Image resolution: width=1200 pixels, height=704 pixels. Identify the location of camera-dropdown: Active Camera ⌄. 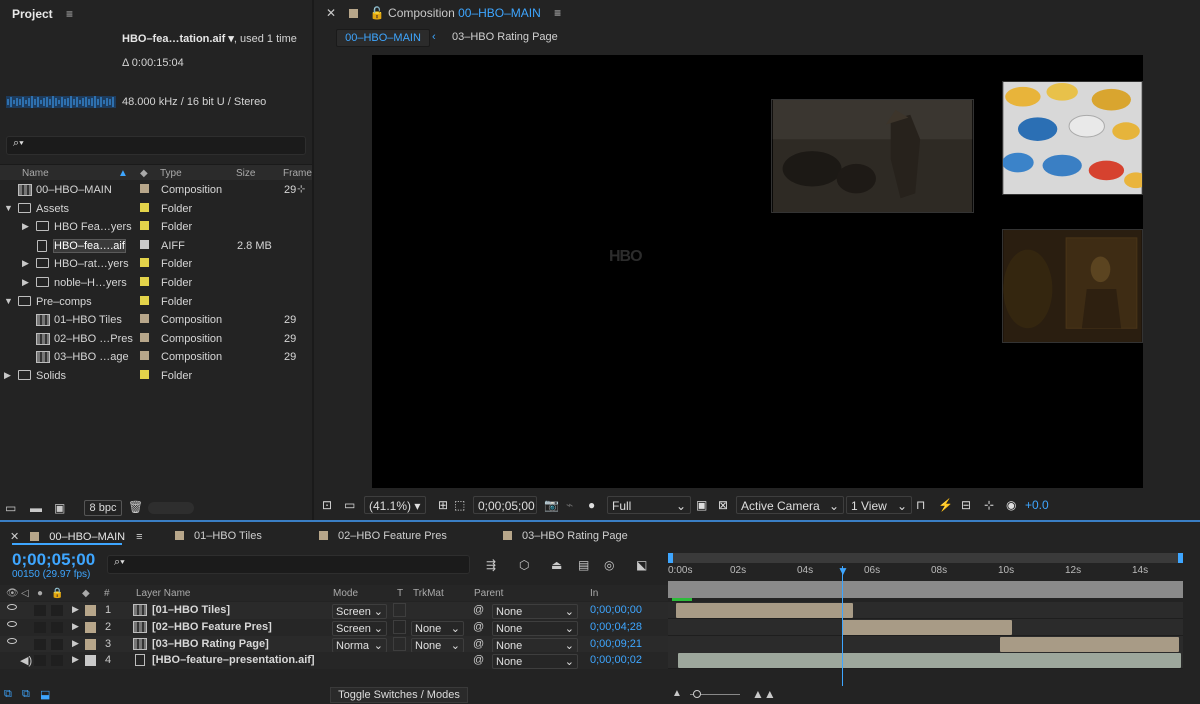
(790, 505).